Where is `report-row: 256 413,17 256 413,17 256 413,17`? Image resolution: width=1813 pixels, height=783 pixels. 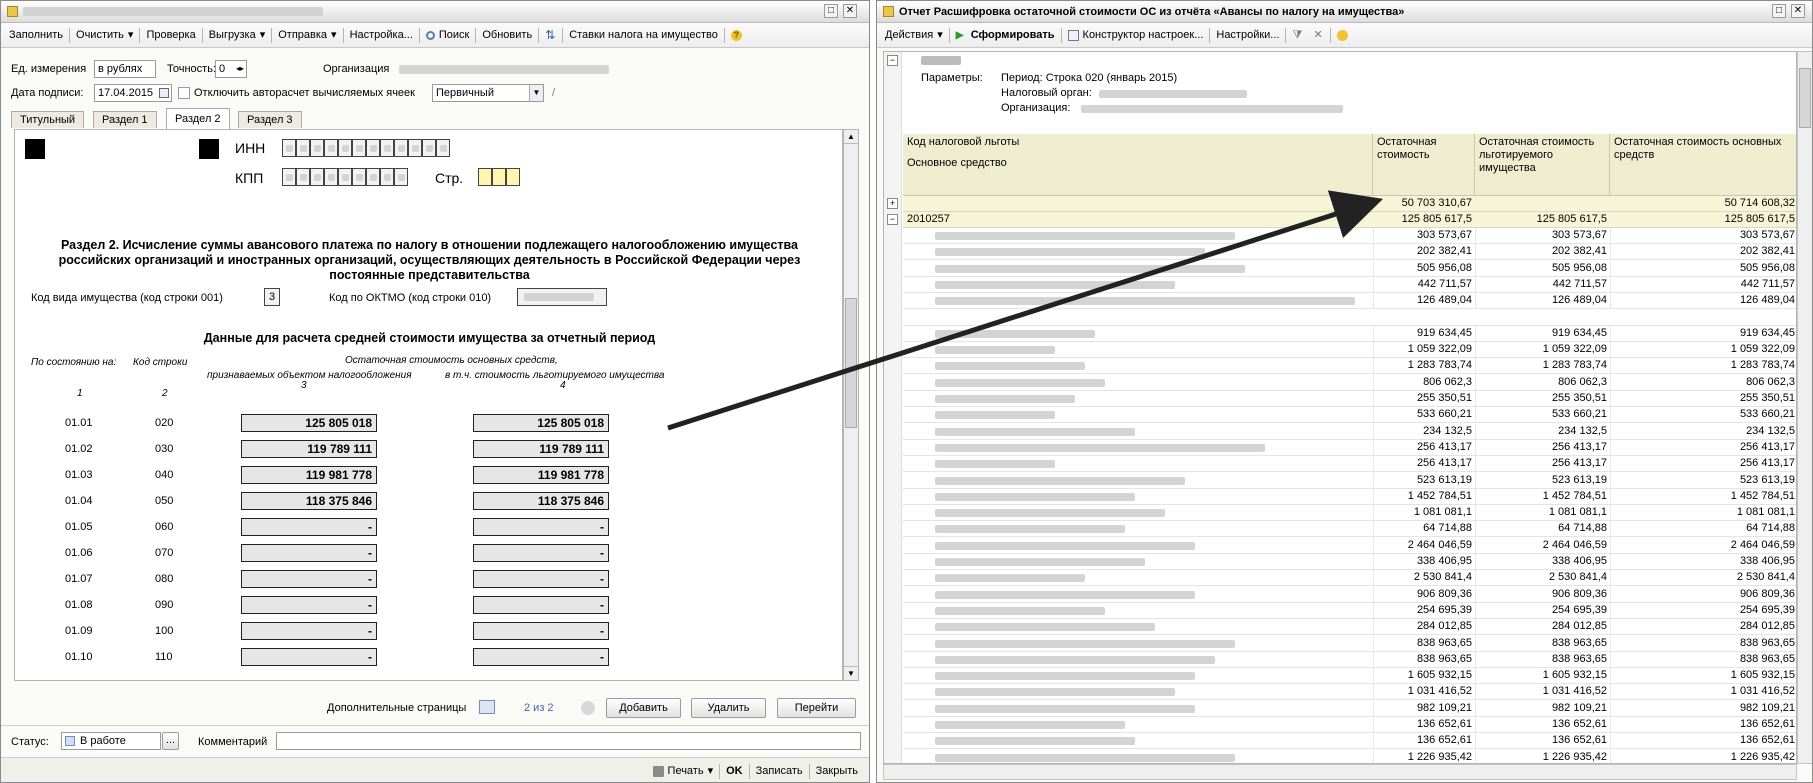 report-row: 256 413,17 256 413,17 256 413,17 is located at coordinates (1349, 447).